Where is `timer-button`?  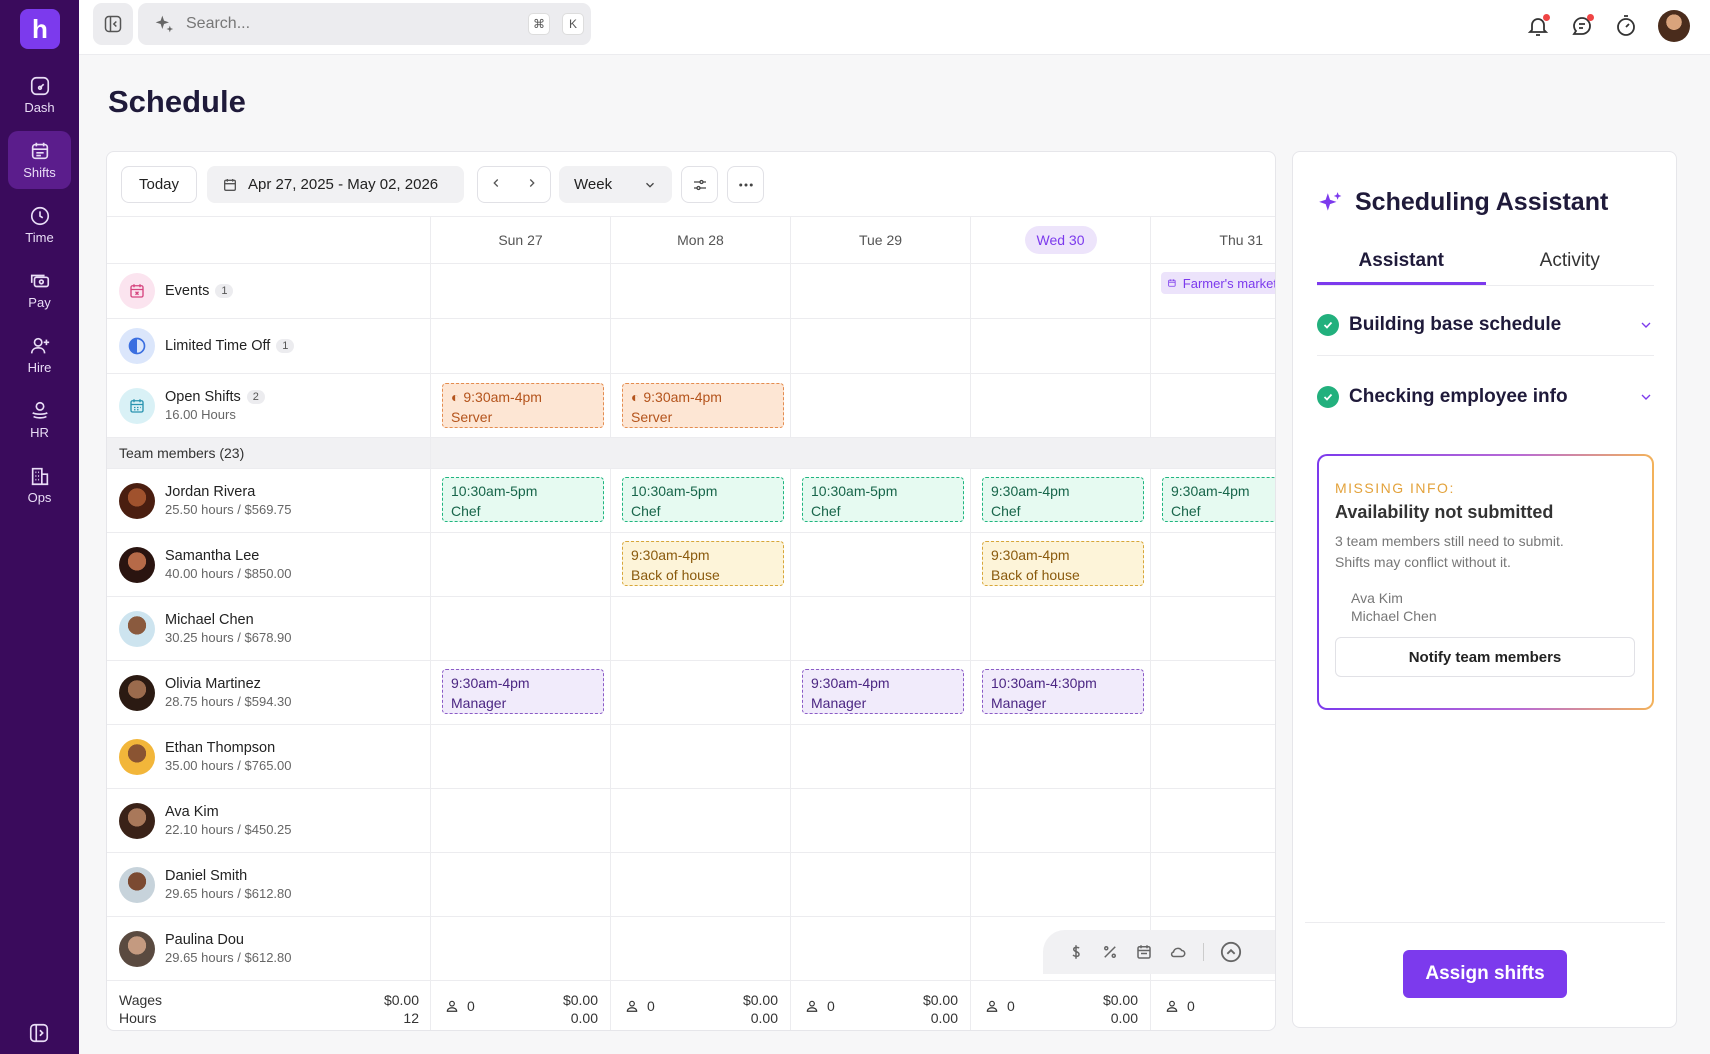 timer-button is located at coordinates (1626, 26).